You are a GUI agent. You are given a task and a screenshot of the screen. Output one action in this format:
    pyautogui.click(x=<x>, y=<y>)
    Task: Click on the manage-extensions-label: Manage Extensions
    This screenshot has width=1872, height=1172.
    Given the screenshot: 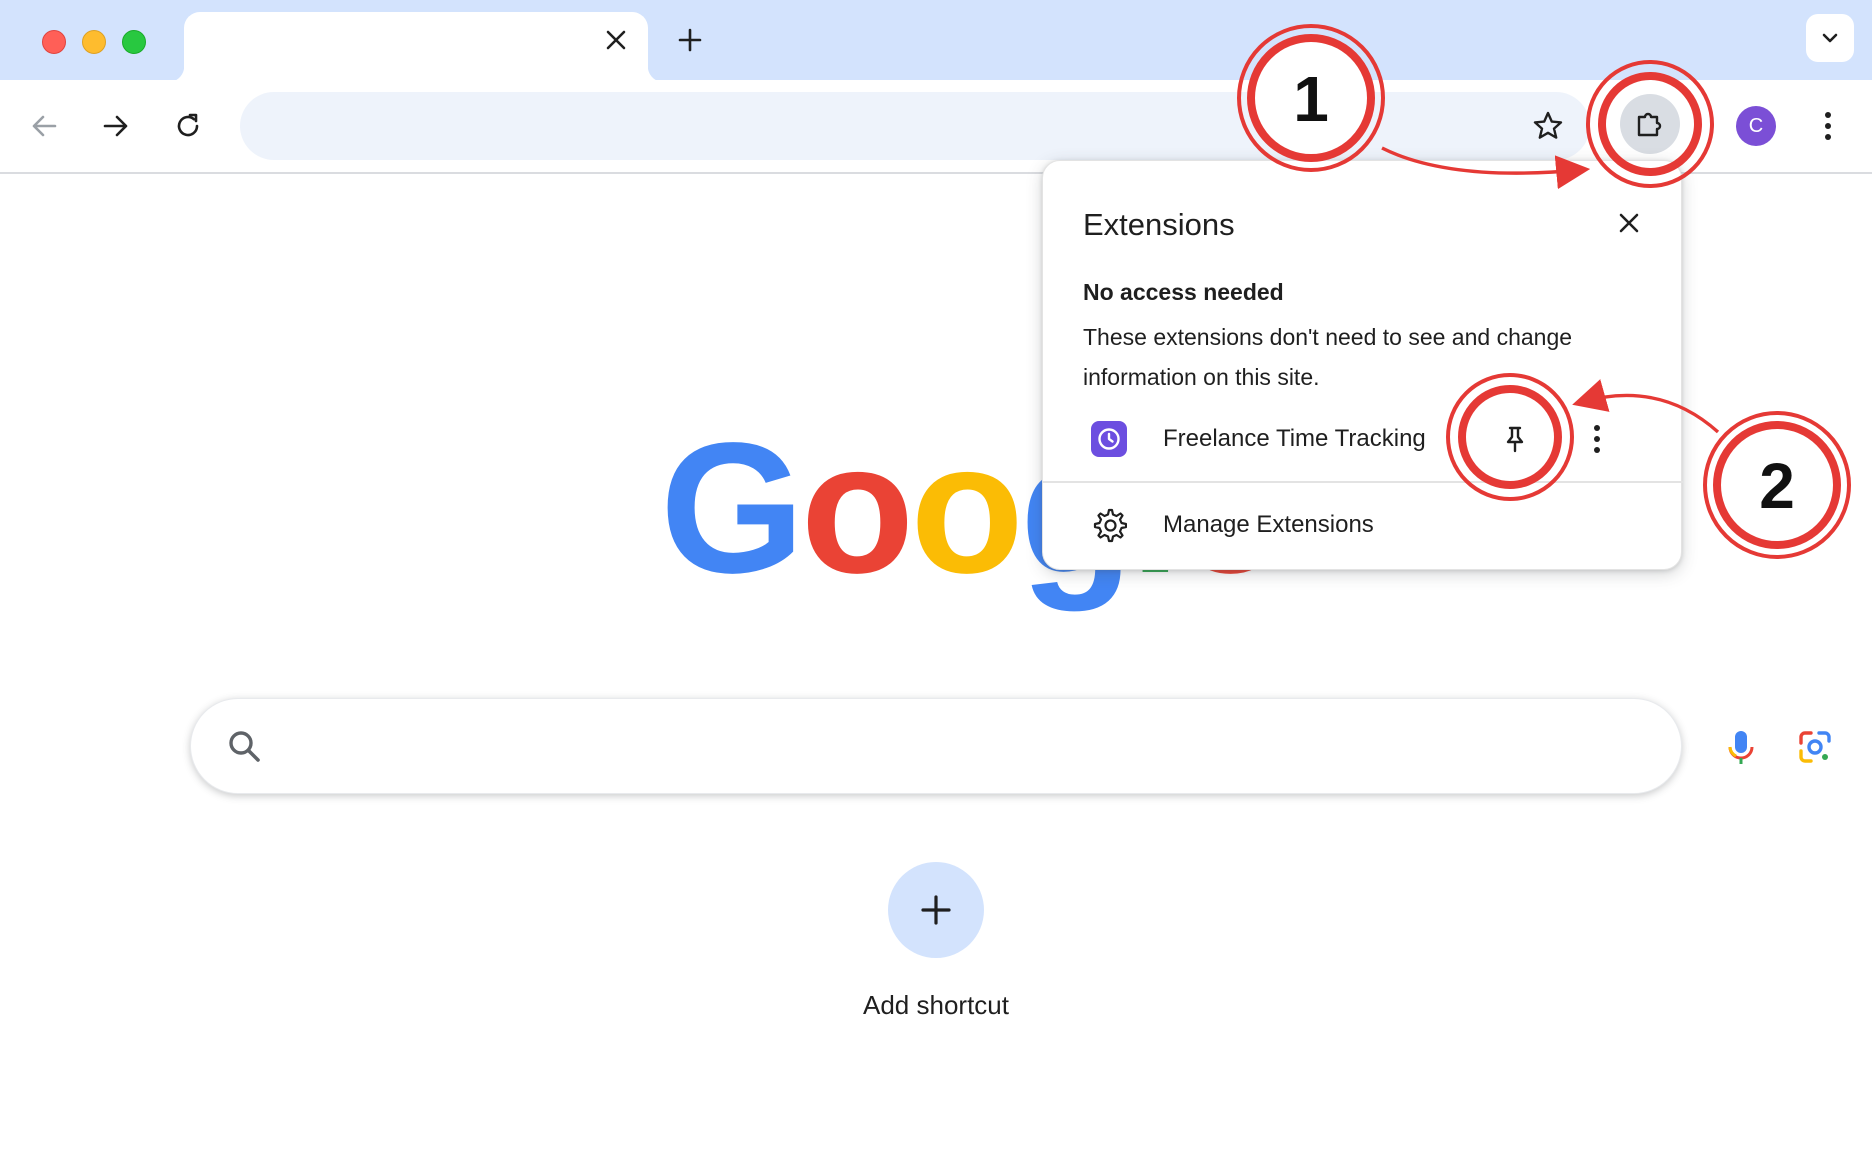 What is the action you would take?
    pyautogui.click(x=1268, y=524)
    